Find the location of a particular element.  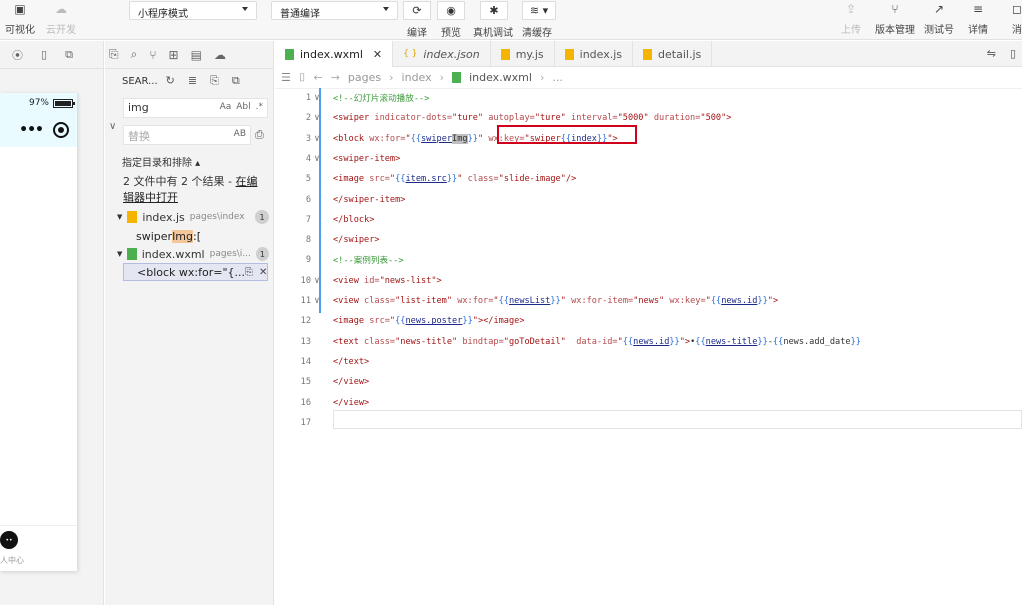

phone-icon: ▯ is located at coordinates (44, 54).